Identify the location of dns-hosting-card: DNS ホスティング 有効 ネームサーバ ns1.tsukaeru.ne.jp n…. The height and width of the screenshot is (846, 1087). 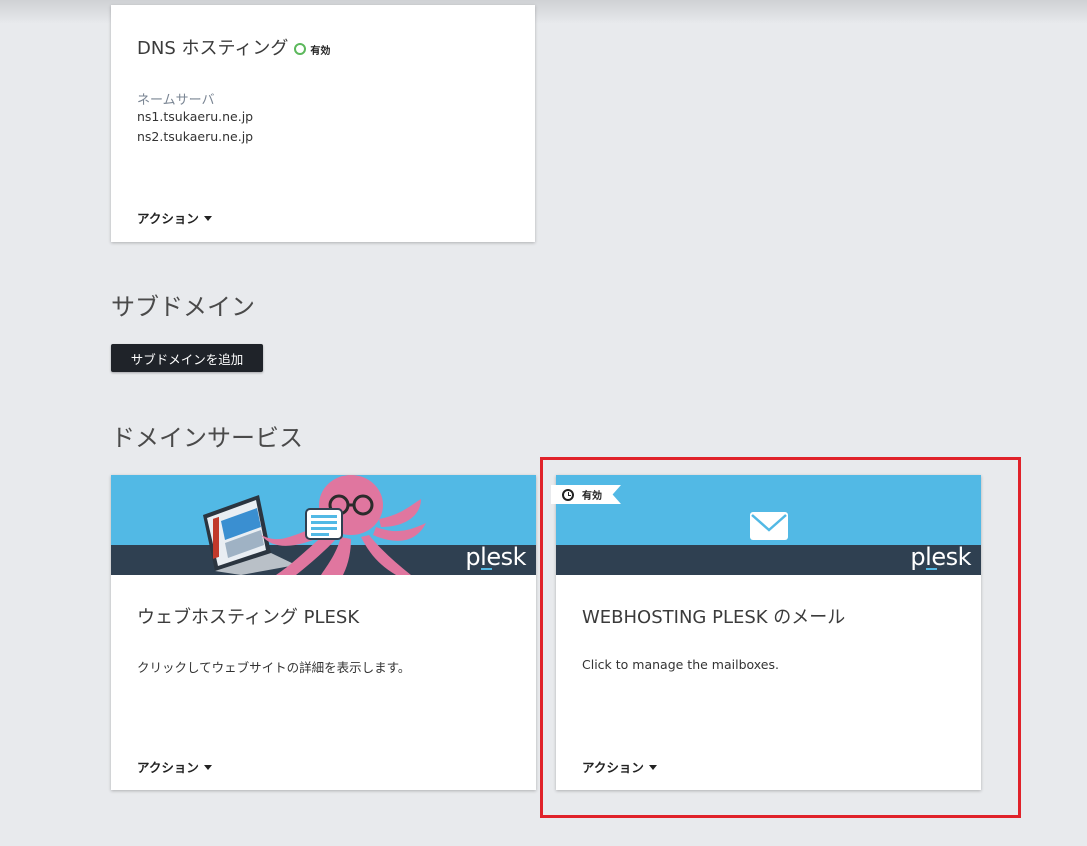
(323, 123).